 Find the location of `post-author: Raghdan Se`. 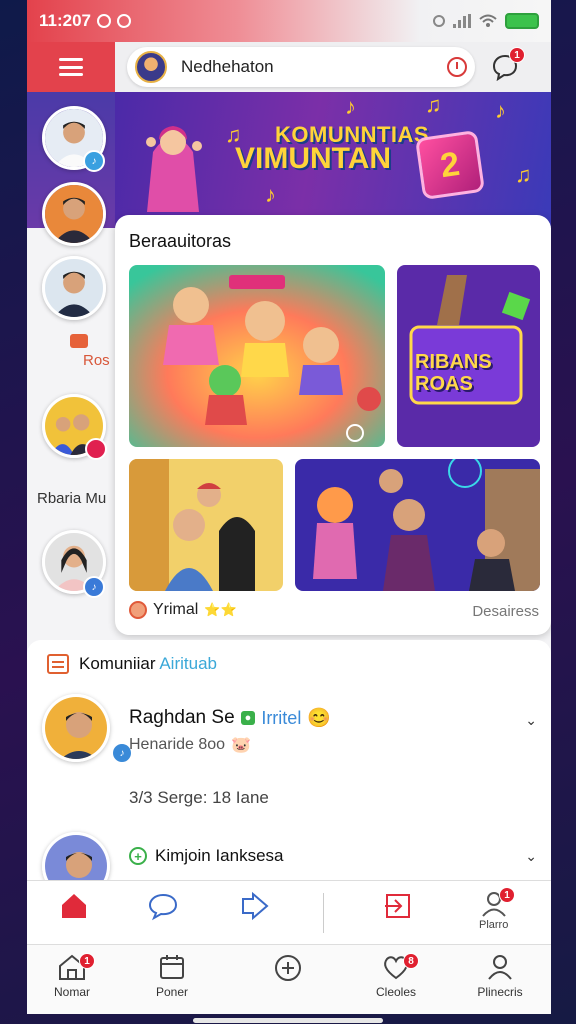

post-author: Raghdan Se is located at coordinates (182, 718).